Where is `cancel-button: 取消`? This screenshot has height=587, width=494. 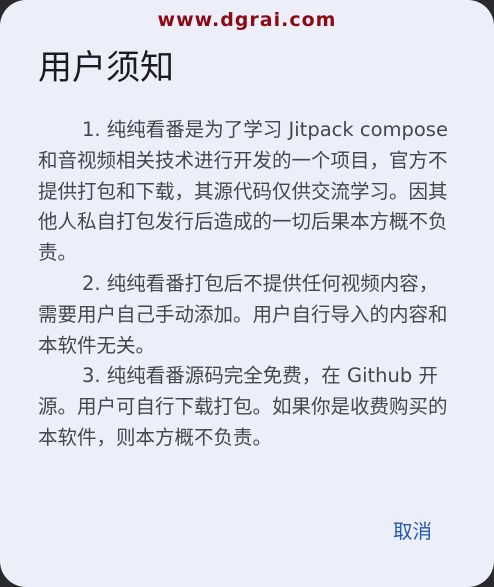
cancel-button: 取消 is located at coordinates (412, 529).